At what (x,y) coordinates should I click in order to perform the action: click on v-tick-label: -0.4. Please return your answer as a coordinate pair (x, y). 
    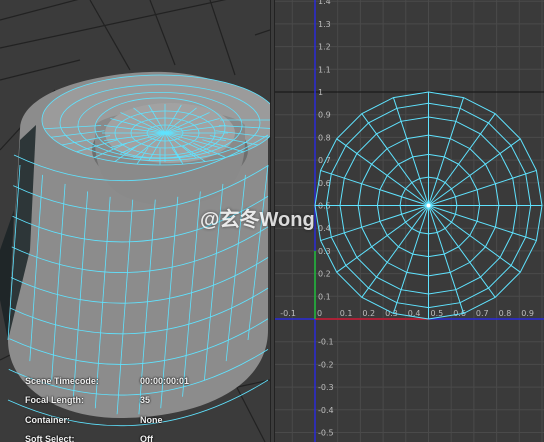
    Looking at the image, I should click on (326, 410).